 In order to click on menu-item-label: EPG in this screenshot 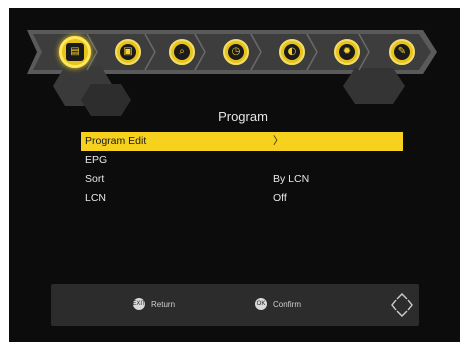, I will do `click(96, 160)`.